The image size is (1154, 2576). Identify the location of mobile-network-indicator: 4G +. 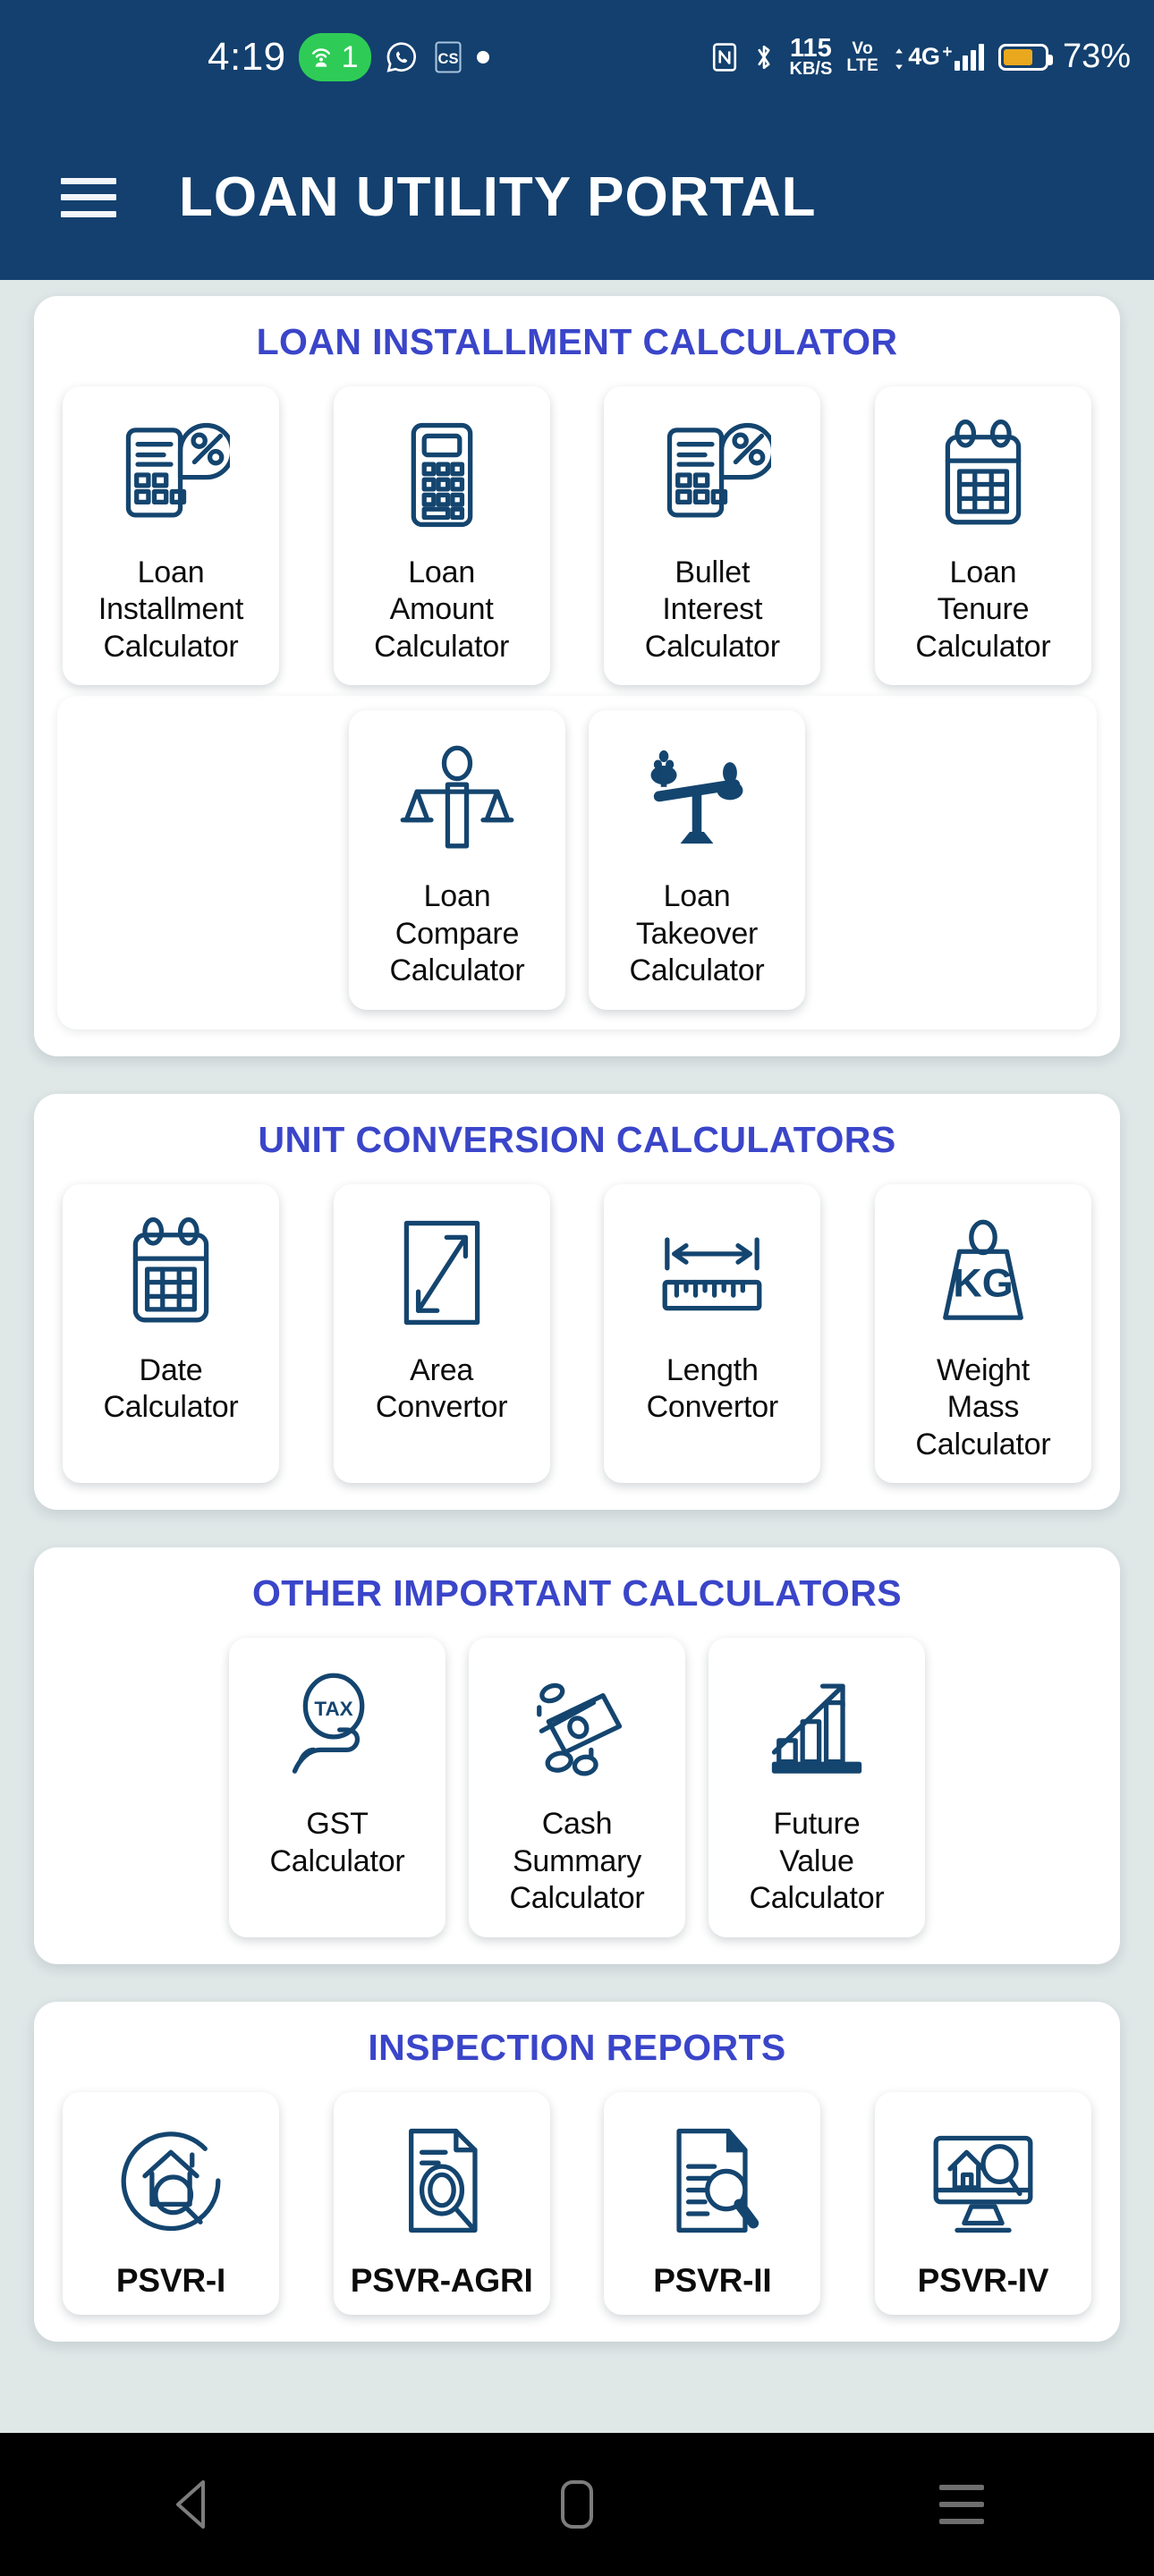
(938, 57).